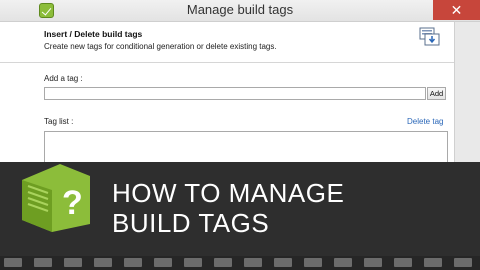 The image size is (480, 270). Describe the element at coordinates (425, 121) in the screenshot. I see `delete-tag-link: Delete tag` at that location.